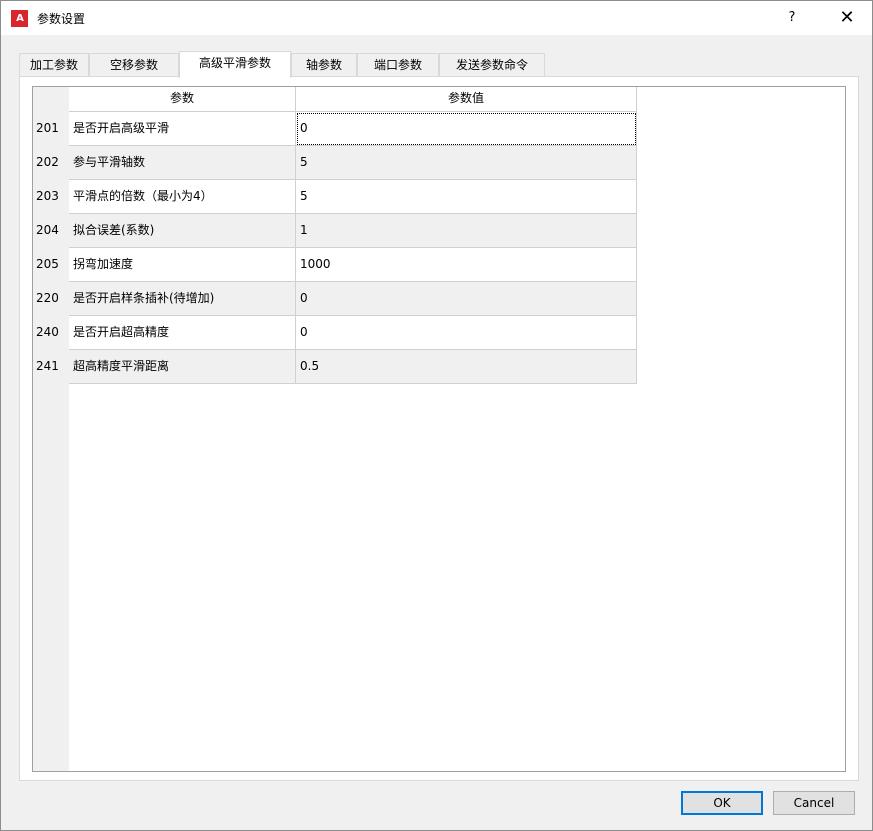  What do you see at coordinates (466, 367) in the screenshot?
I see `parameter-value-cell: 0.5` at bounding box center [466, 367].